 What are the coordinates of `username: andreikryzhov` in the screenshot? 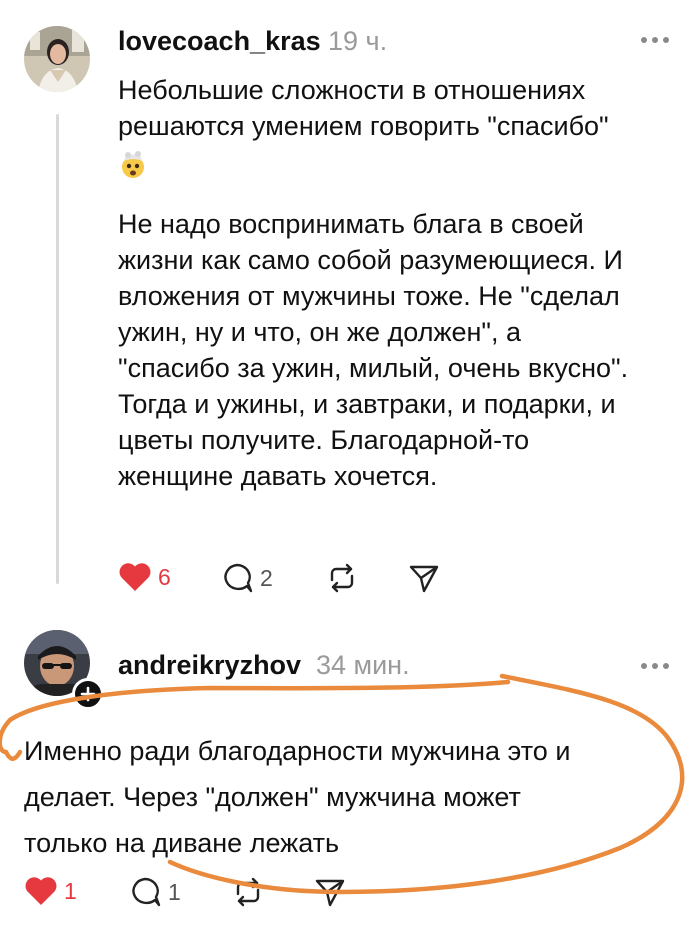 It's located at (209, 665).